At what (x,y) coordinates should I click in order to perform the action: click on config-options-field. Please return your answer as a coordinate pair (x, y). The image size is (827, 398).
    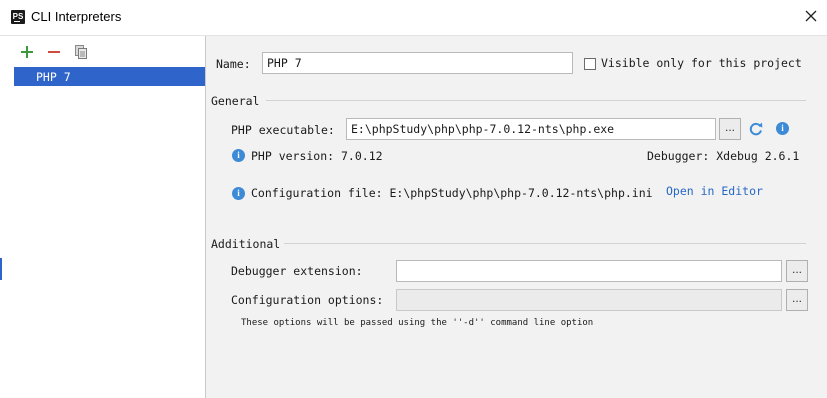
    Looking at the image, I should click on (589, 300).